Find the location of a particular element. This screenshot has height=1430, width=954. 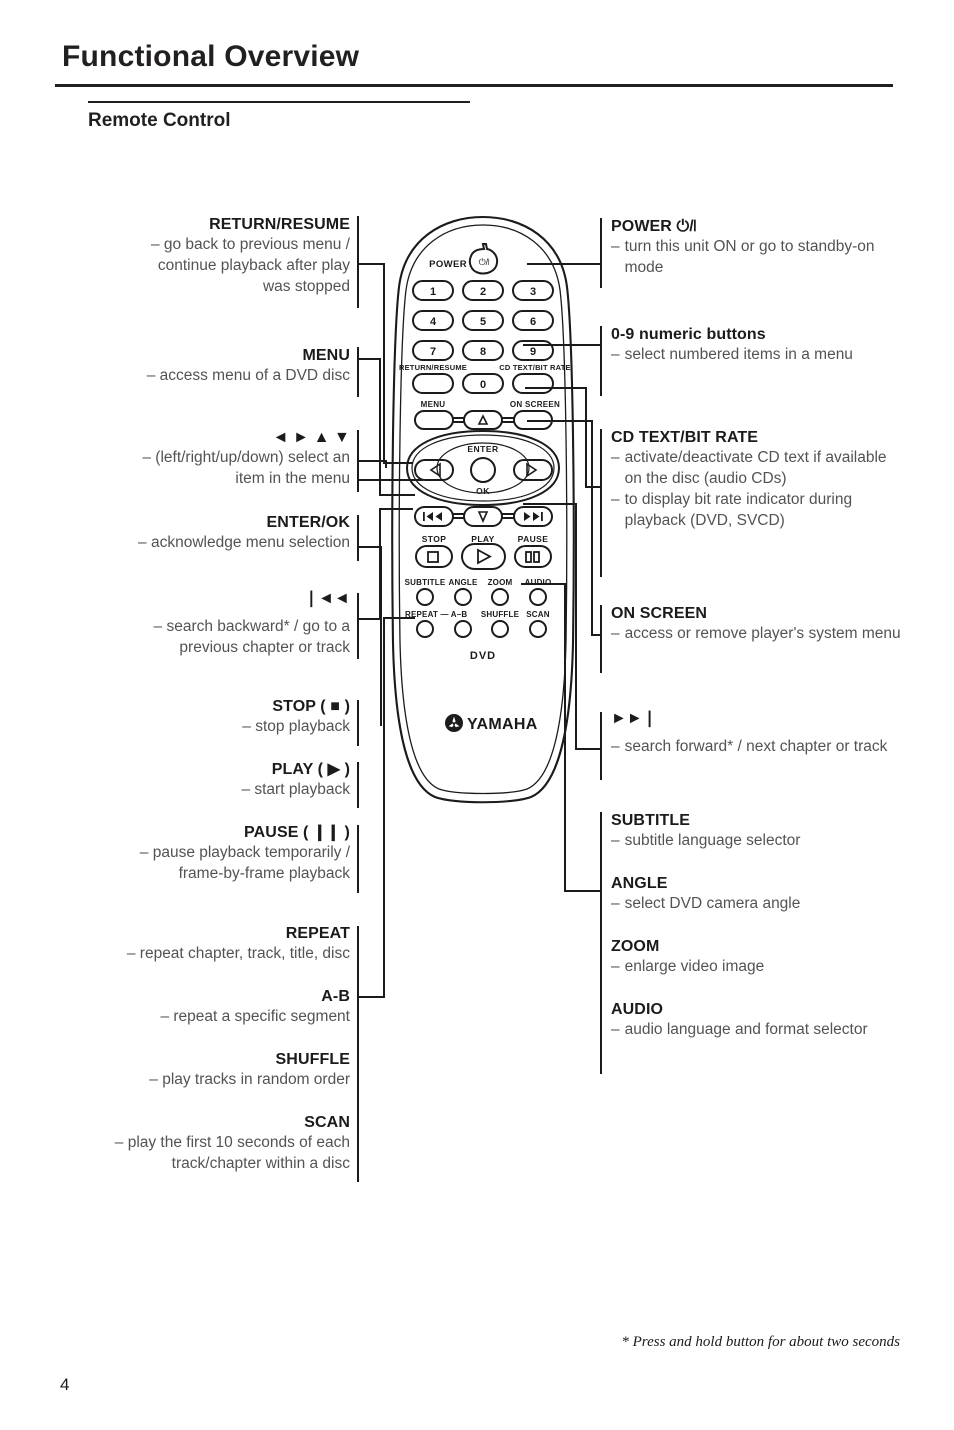

page-number: 4 is located at coordinates (65, 1384).